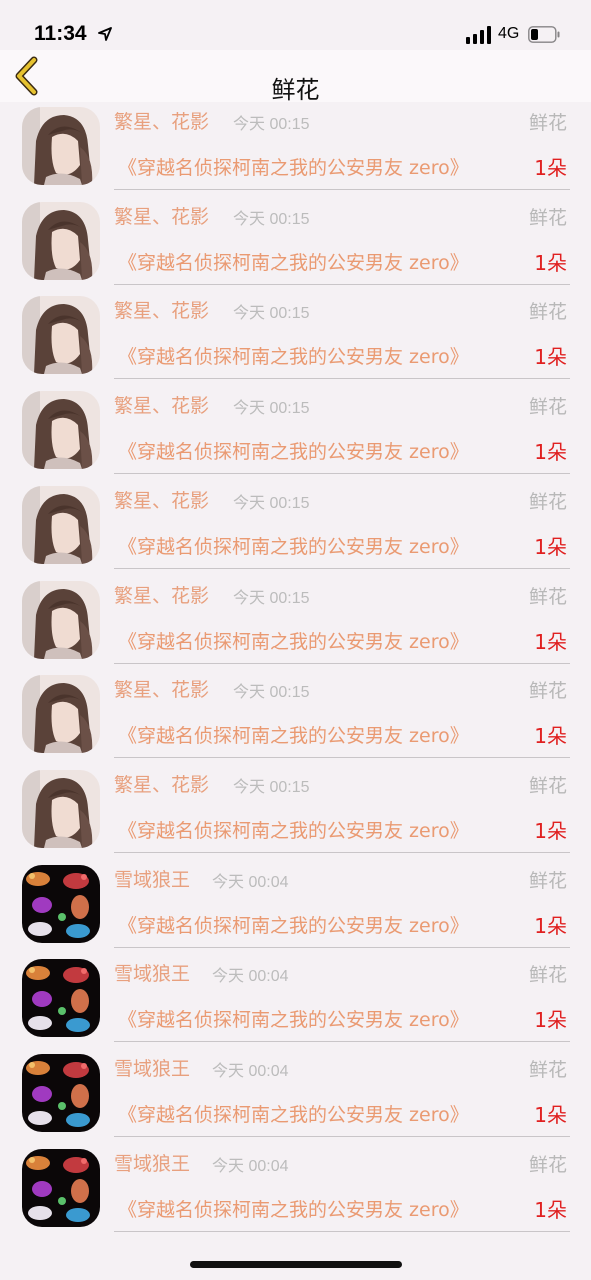 The image size is (591, 1280). What do you see at coordinates (296, 1264) in the screenshot?
I see `home-indicator` at bounding box center [296, 1264].